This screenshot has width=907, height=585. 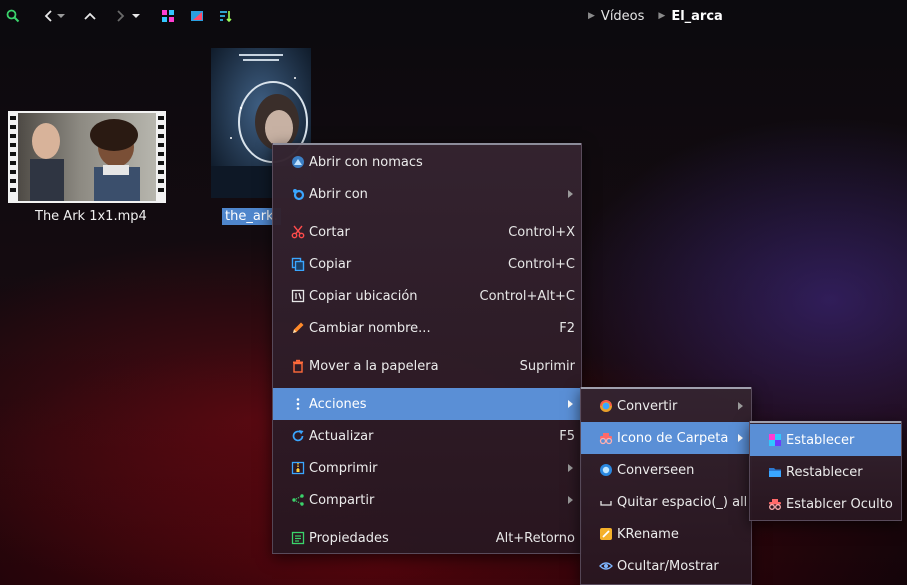 I want to click on submenu-item-reset: Restablecer, so click(x=825, y=472).